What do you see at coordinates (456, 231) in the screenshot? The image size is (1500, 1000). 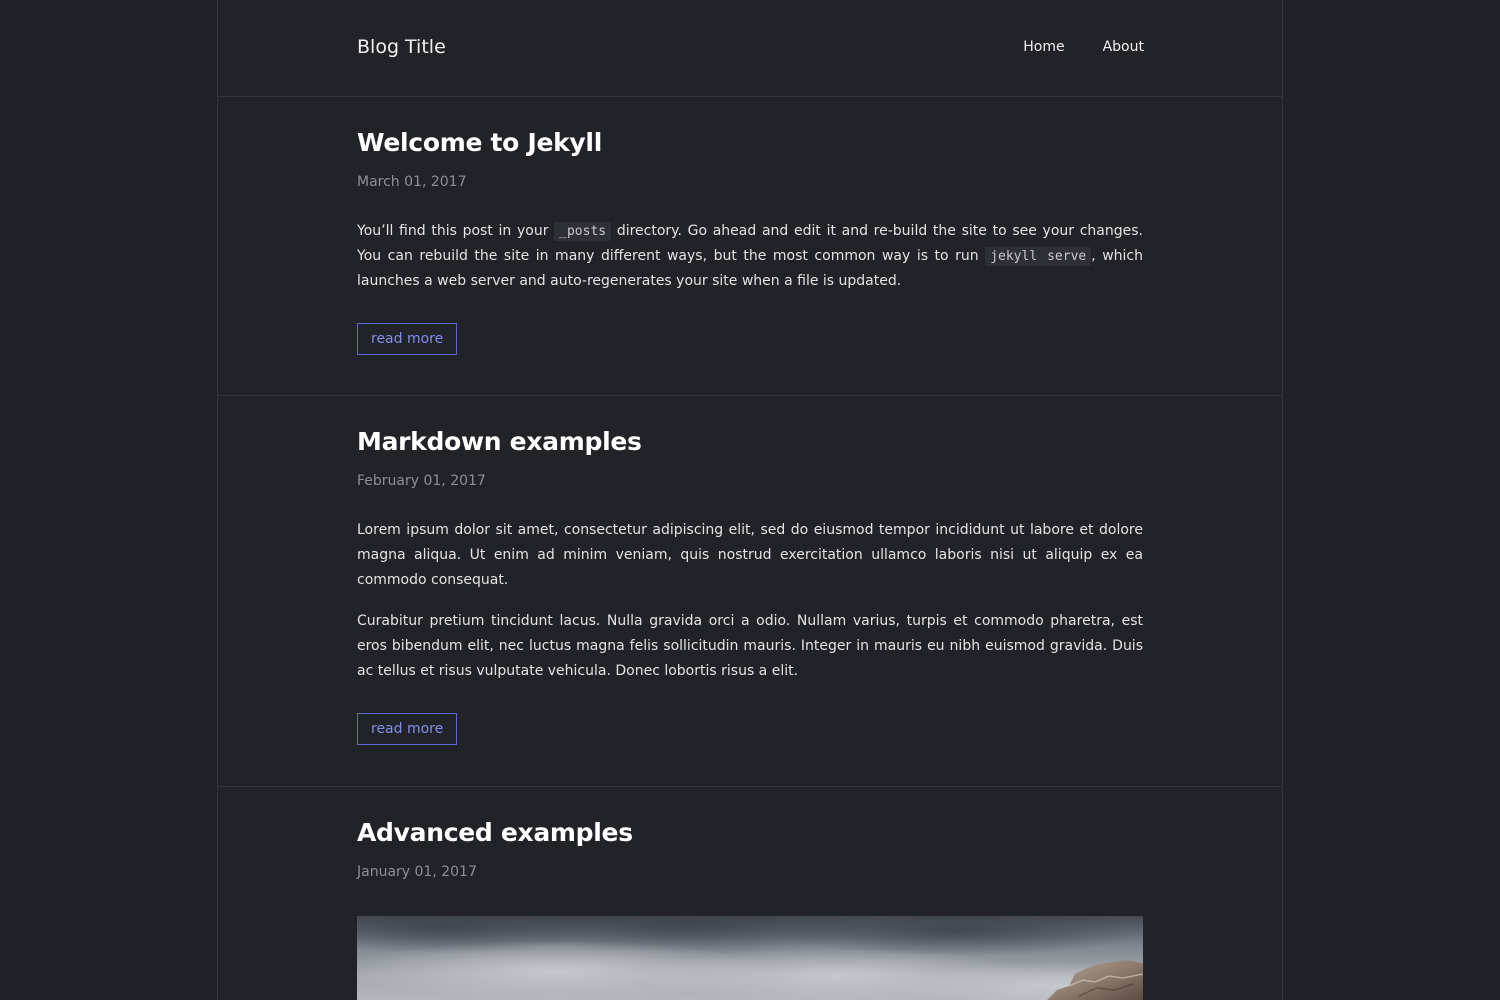 I see `excerpt-text: You’ll find this post in your` at bounding box center [456, 231].